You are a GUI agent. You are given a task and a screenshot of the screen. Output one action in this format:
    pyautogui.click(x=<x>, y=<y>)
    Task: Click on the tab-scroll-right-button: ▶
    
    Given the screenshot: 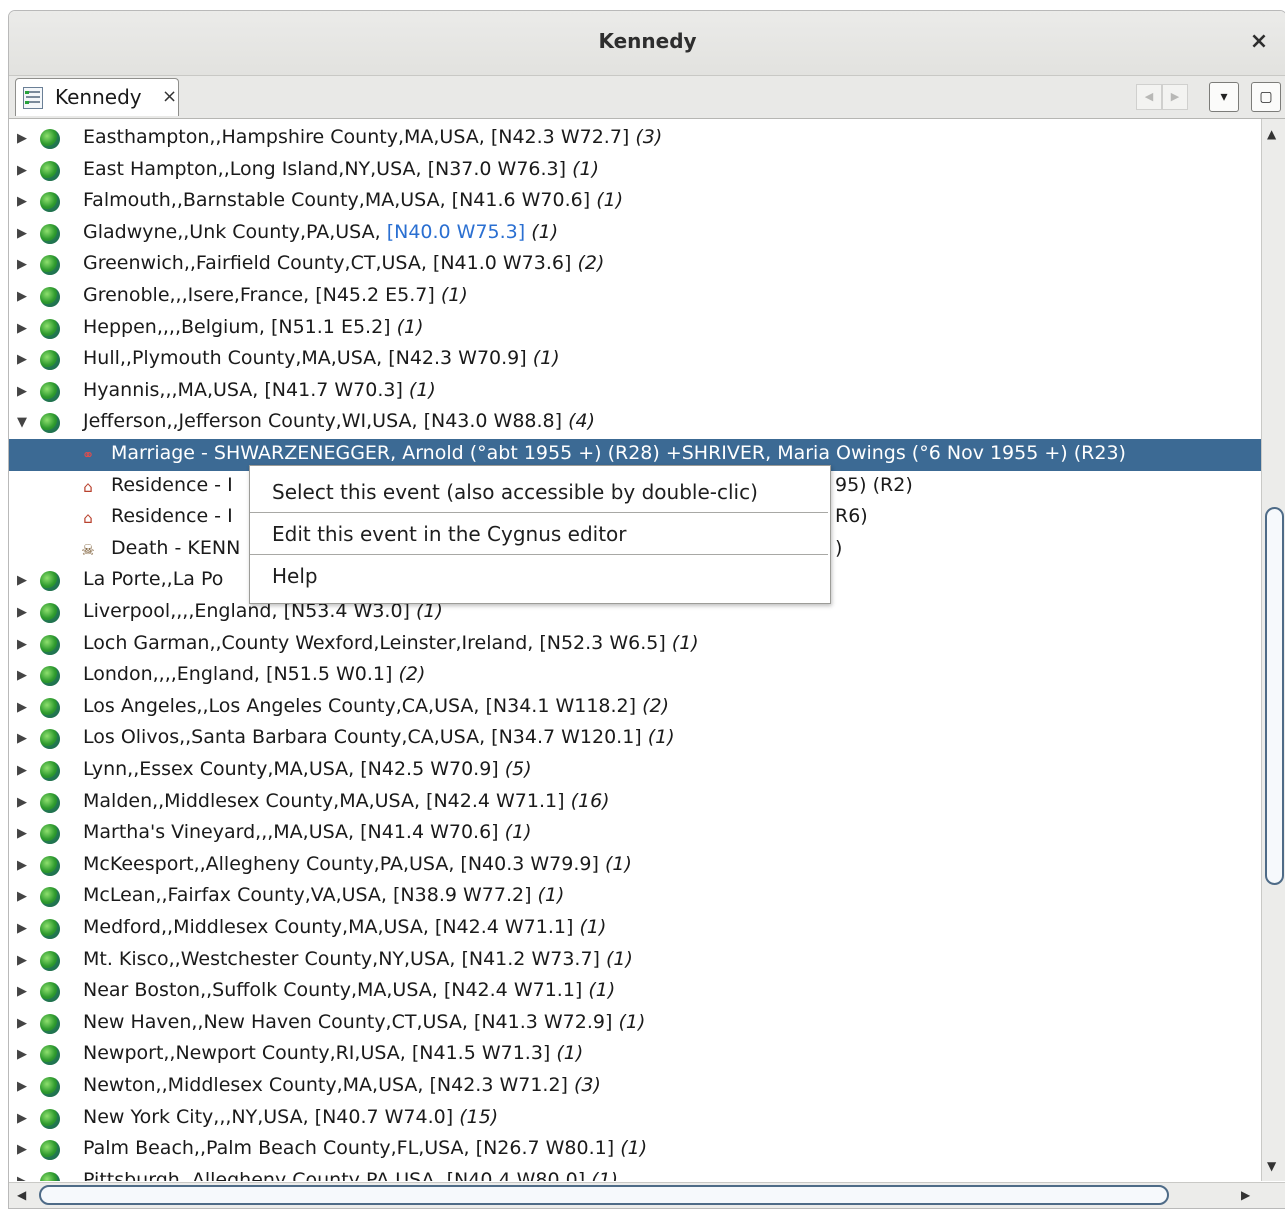 What is the action you would take?
    pyautogui.click(x=1175, y=97)
    